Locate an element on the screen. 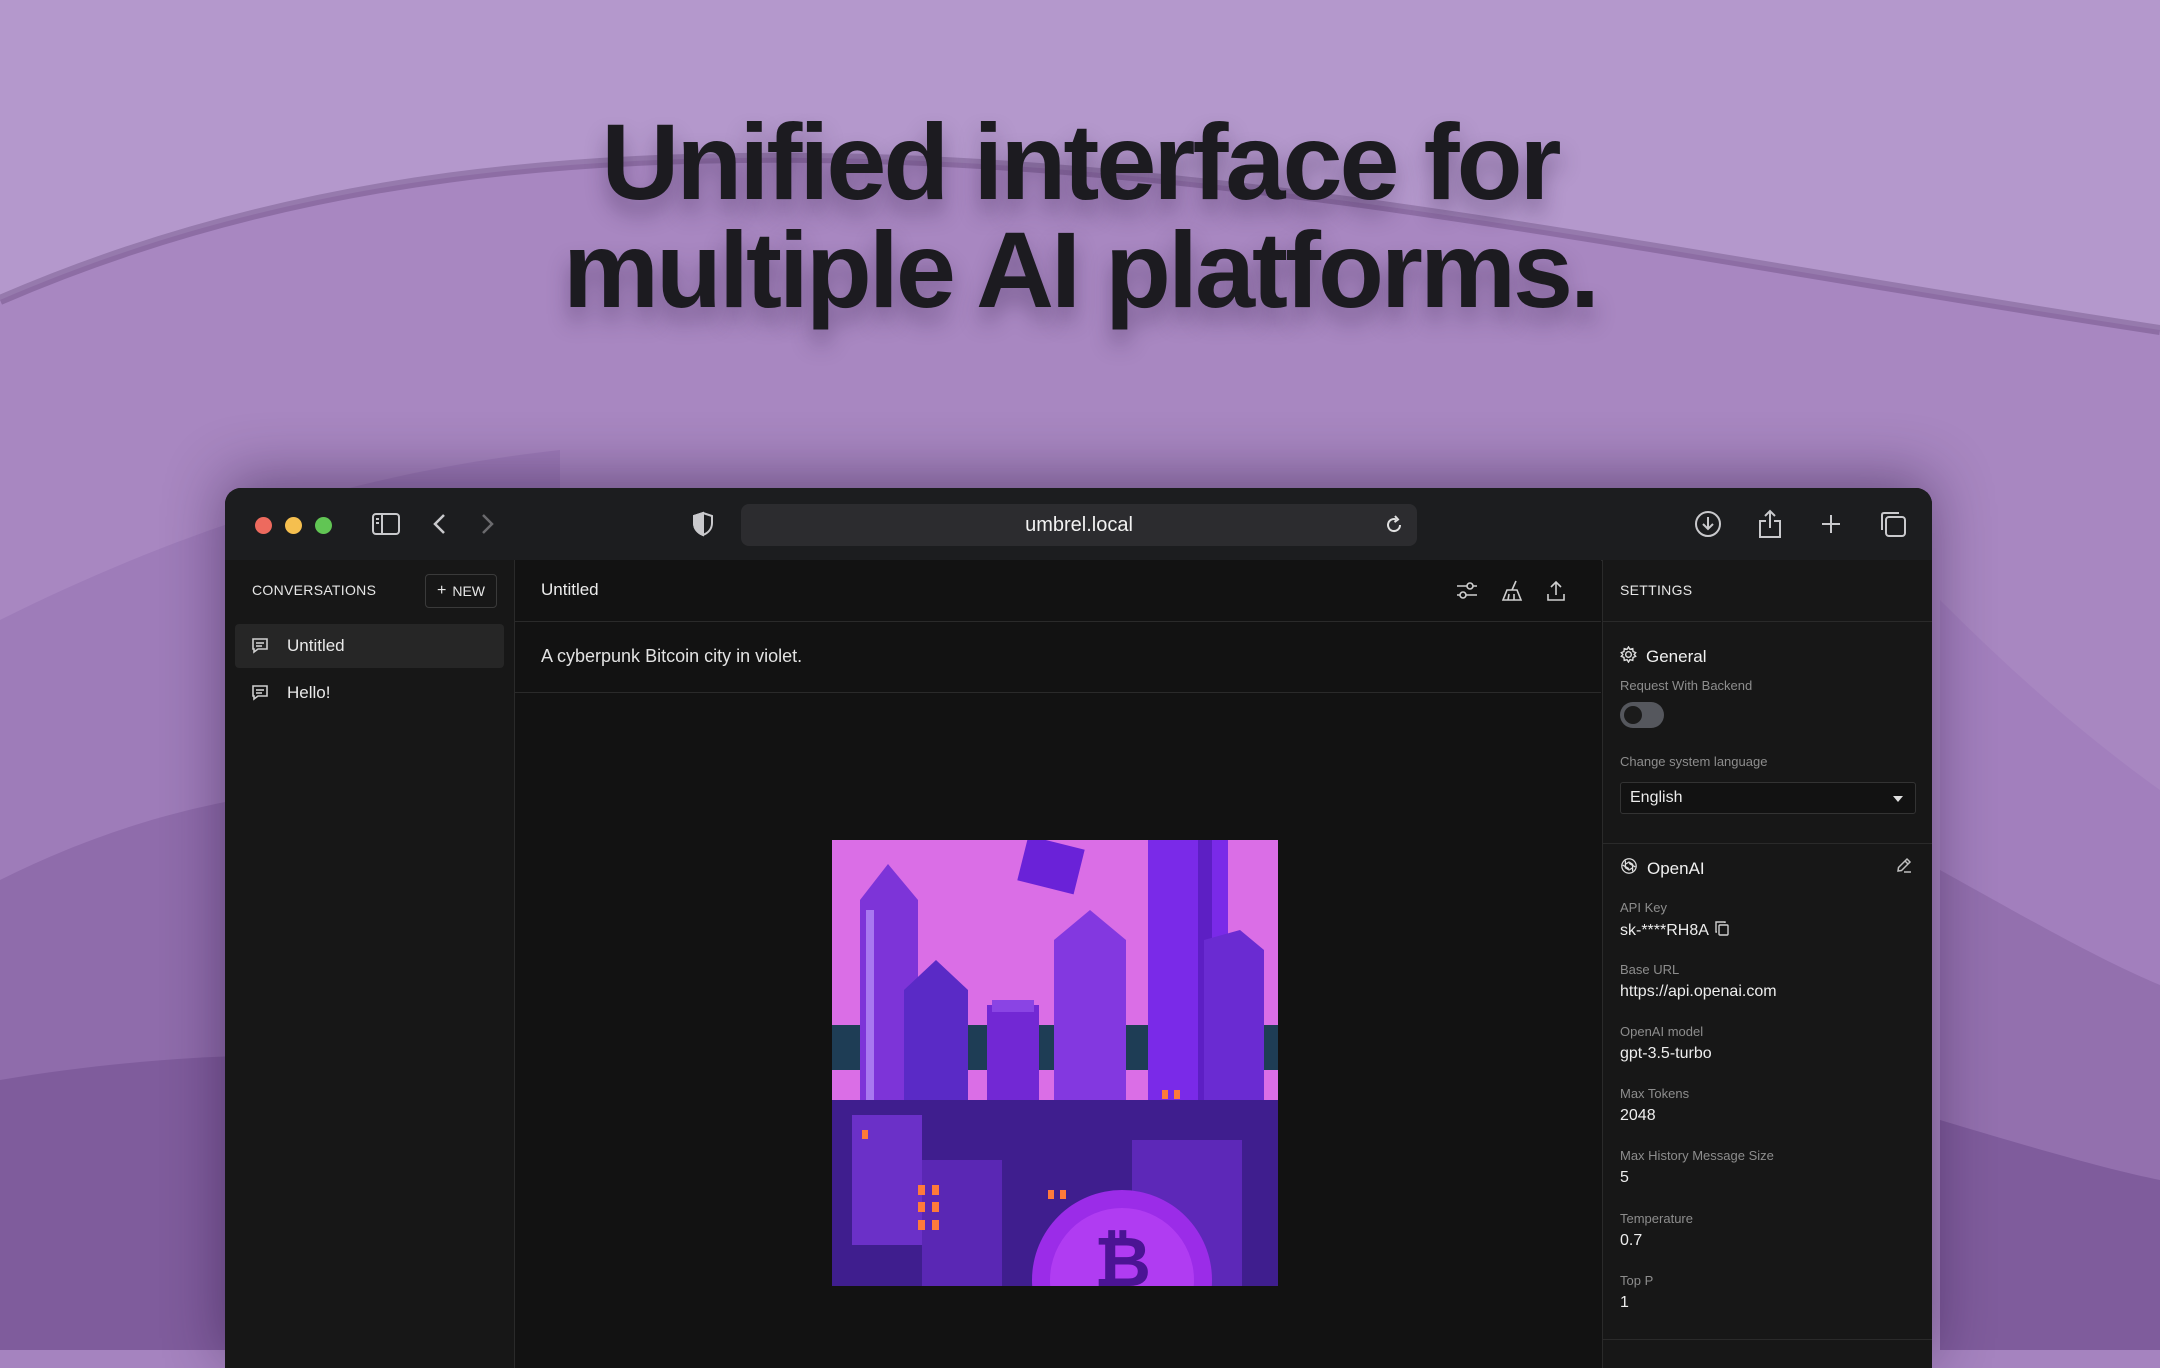 The width and height of the screenshot is (2160, 1368). openai-logo-icon is located at coordinates (1629, 868).